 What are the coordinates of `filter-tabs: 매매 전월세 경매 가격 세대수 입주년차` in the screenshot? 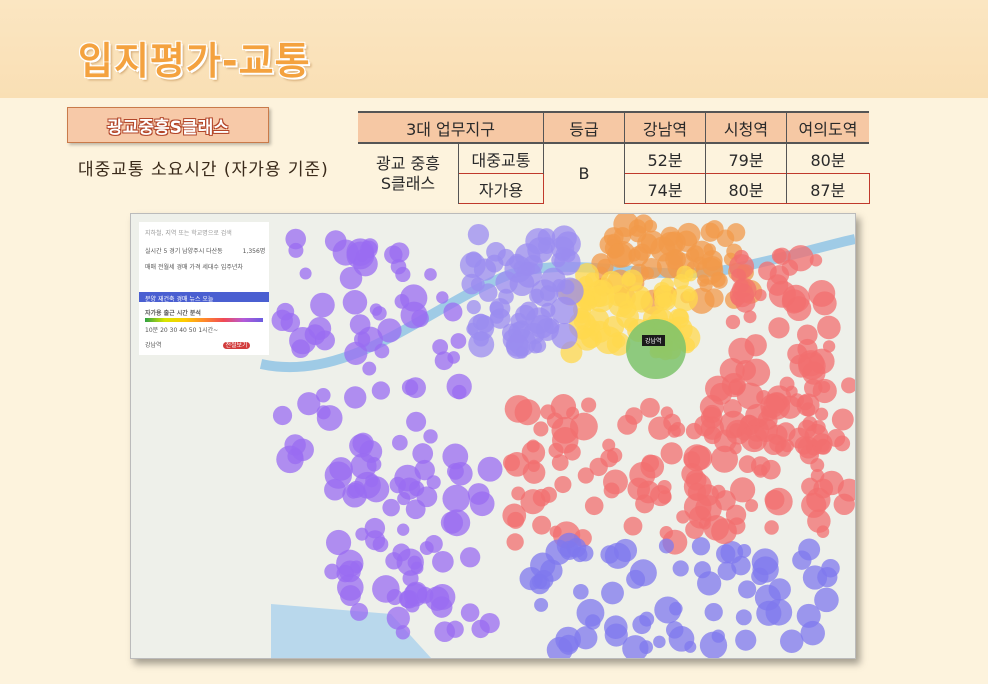 It's located at (194, 266).